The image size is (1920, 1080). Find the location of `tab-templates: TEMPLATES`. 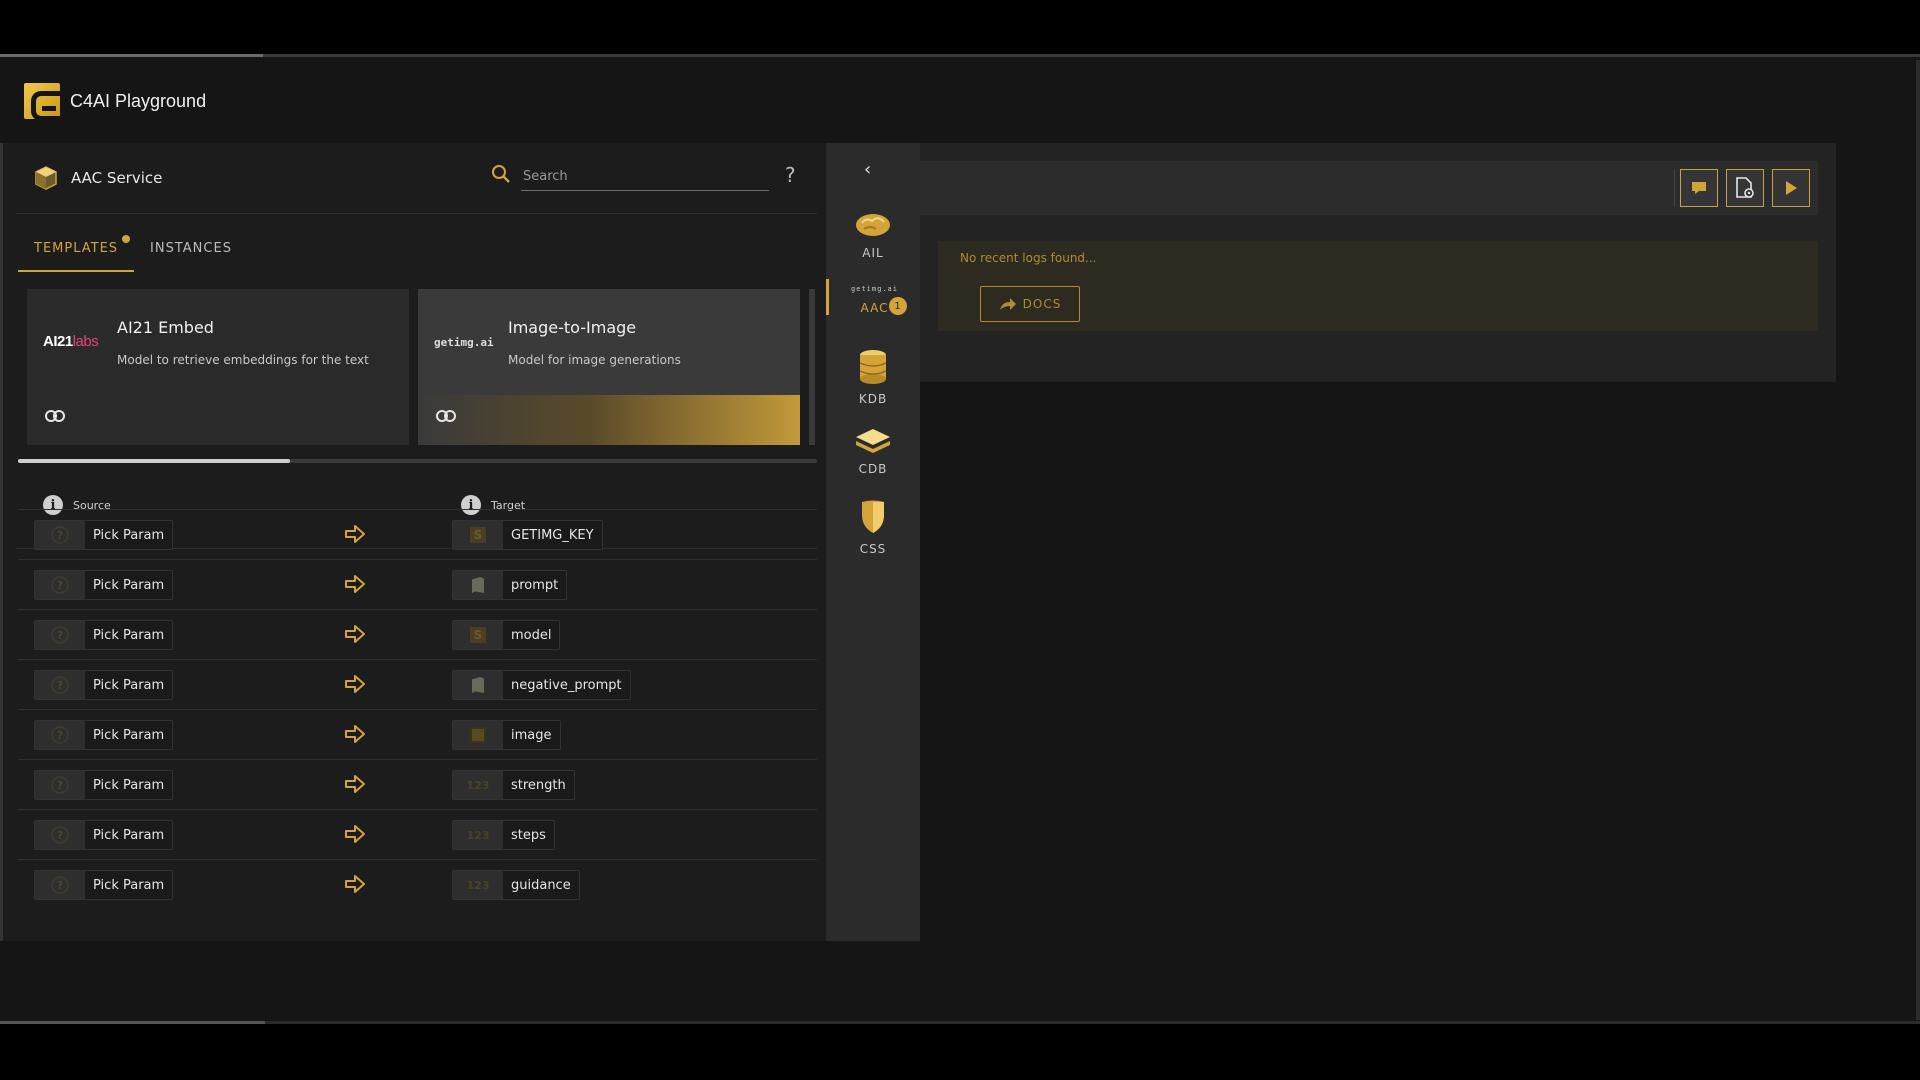

tab-templates: TEMPLATES is located at coordinates (76, 252).